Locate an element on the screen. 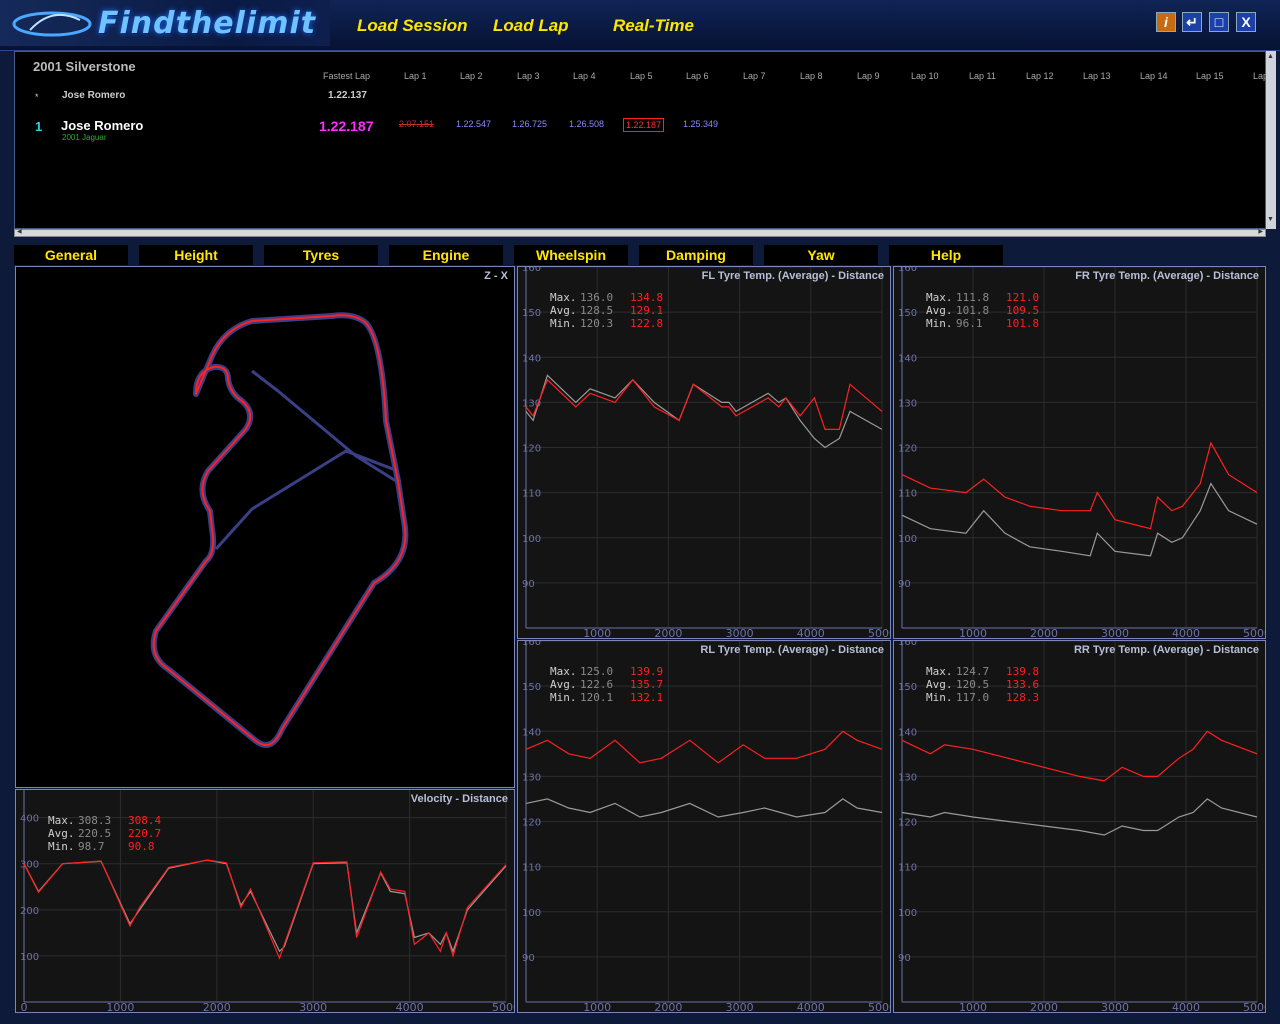 Image resolution: width=1280 pixels, height=1024 pixels. stat-min-current: 132.1 is located at coordinates (646, 697).